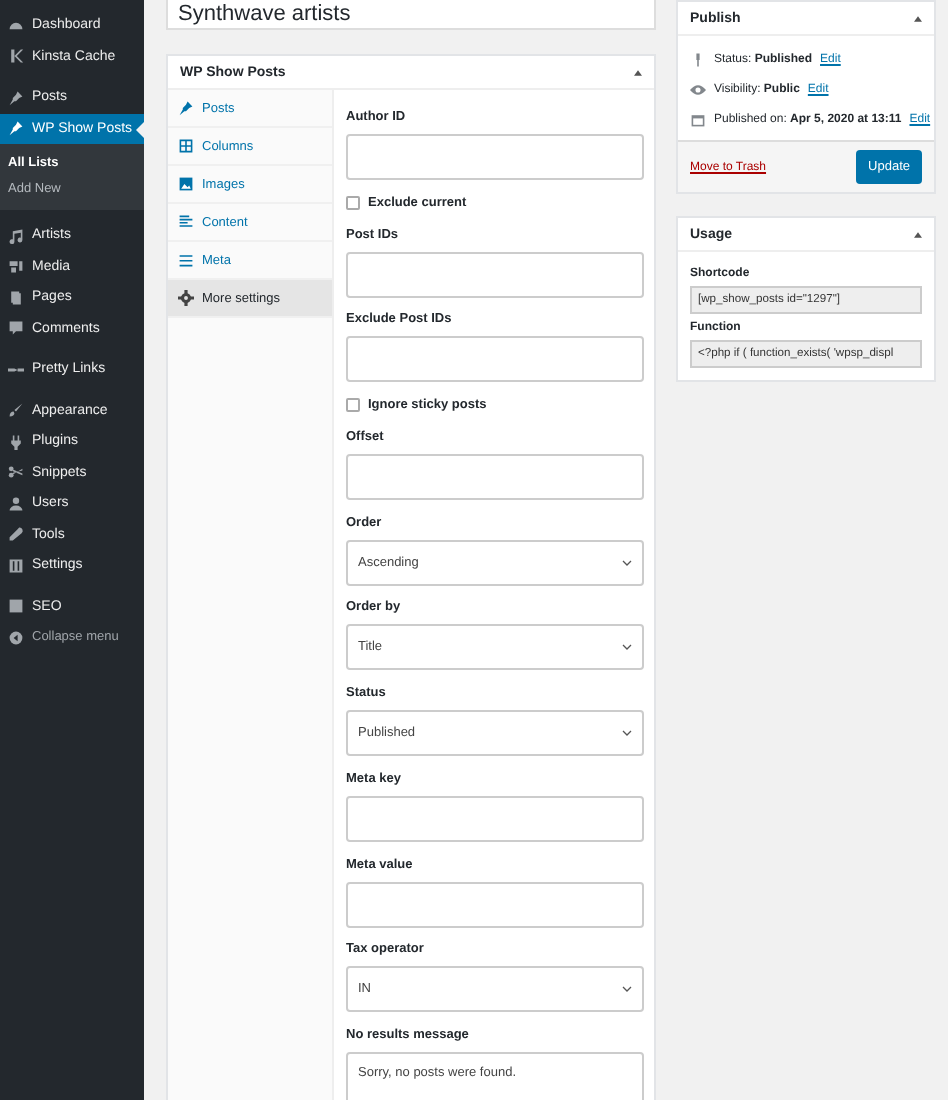  Describe the element at coordinates (186, 260) in the screenshot. I see `list-icon` at that location.